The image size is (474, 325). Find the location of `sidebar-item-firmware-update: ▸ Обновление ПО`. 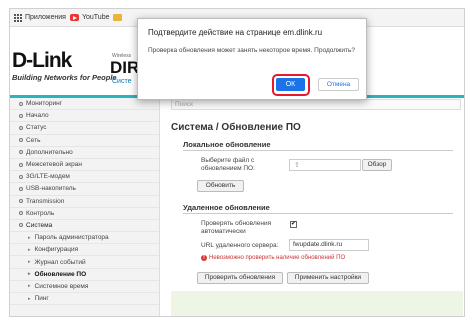

sidebar-item-firmware-update: ▸ Обновление ПО is located at coordinates (84, 275).